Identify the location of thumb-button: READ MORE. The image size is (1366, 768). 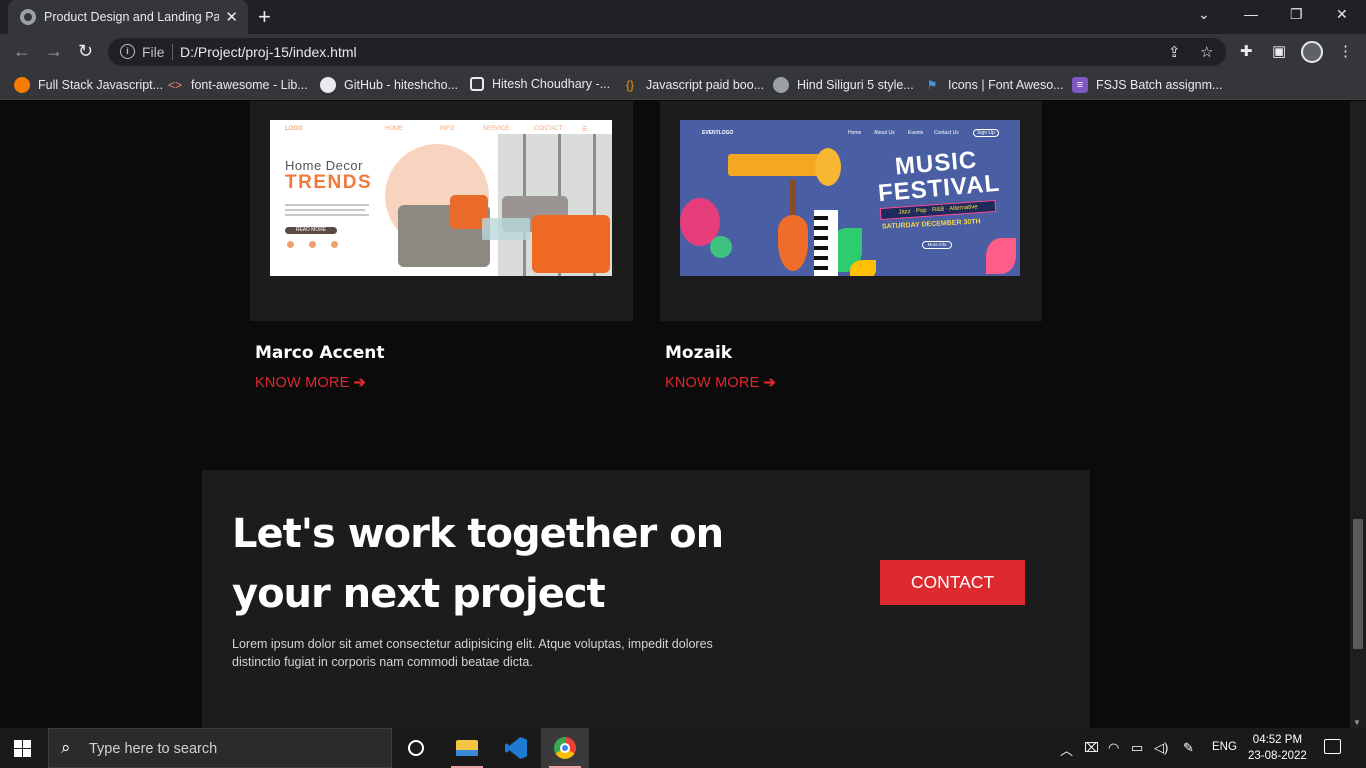
(311, 230).